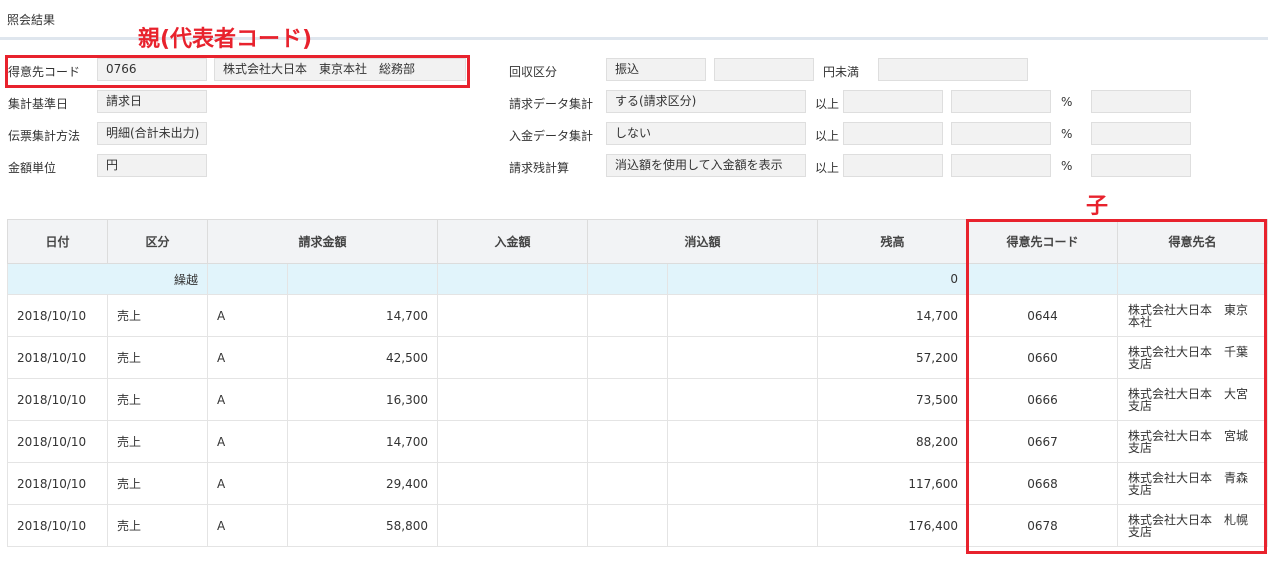 The image size is (1272, 565). Describe the element at coordinates (362, 525) in the screenshot. I see `row-billing: 58,800` at that location.